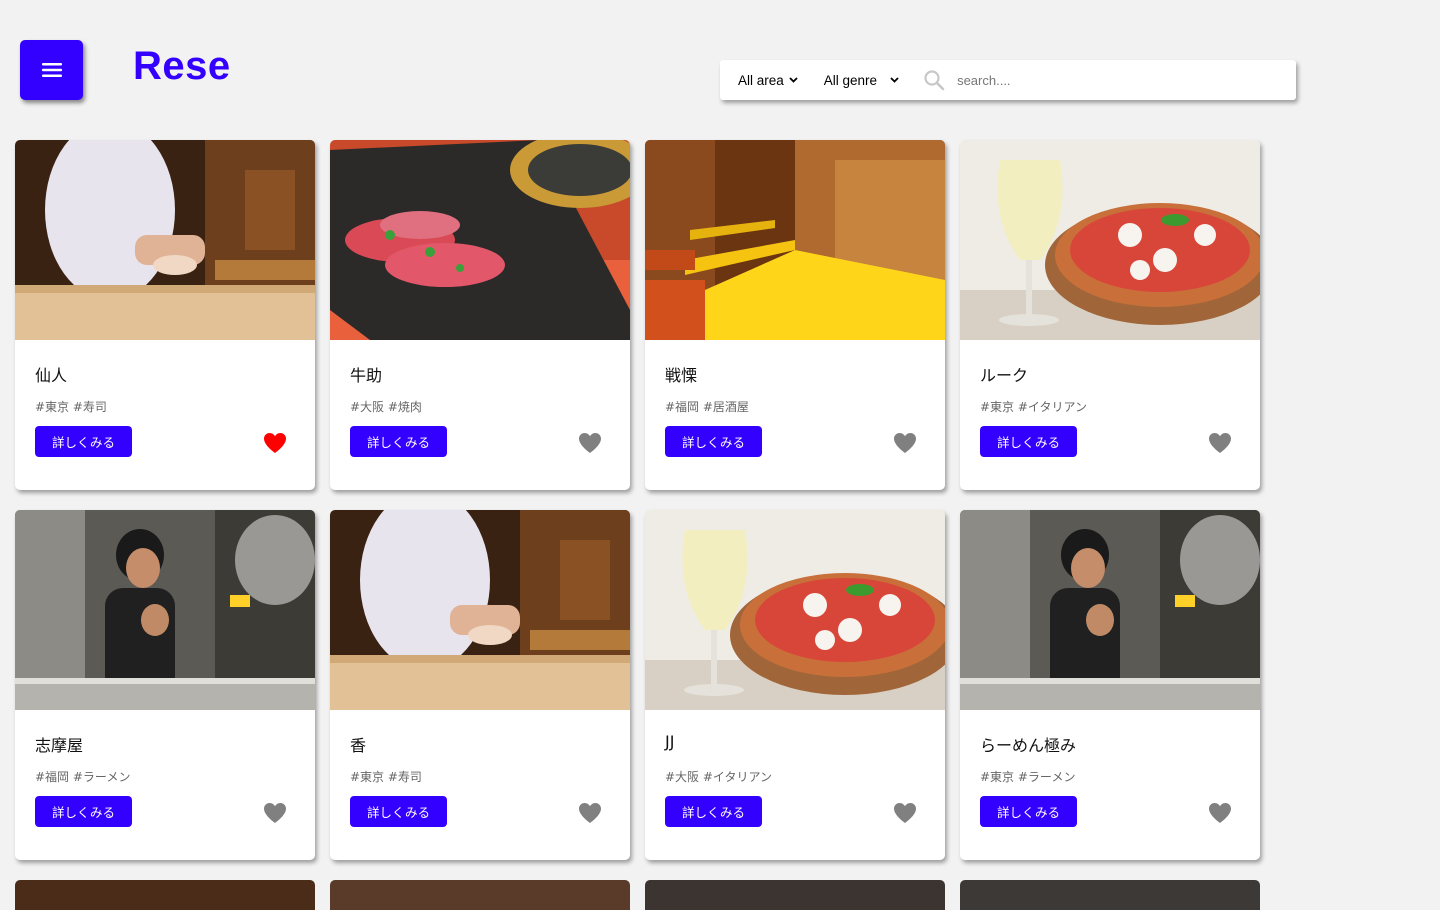 The image size is (1440, 910). I want to click on hamburger-icon, so click(51, 70).